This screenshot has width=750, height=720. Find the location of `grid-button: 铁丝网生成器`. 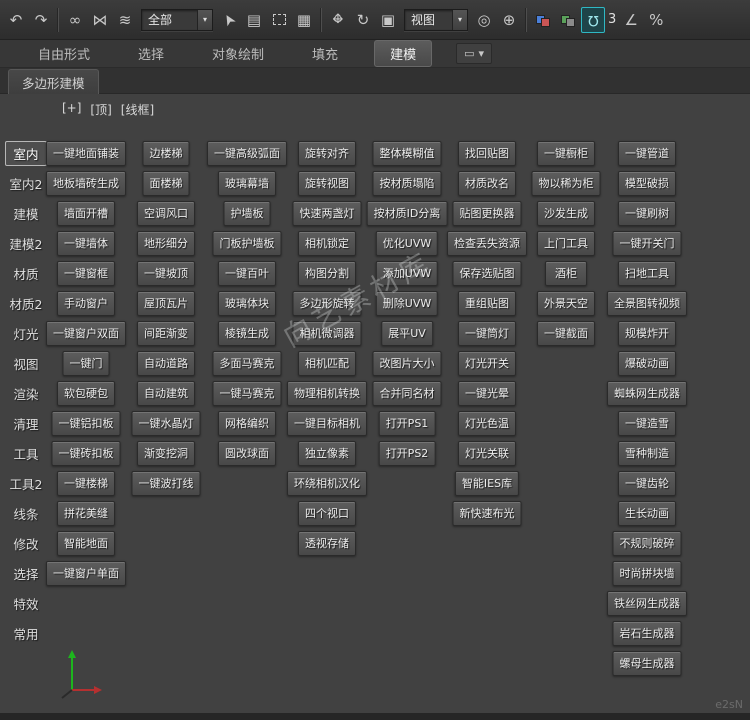

grid-button: 铁丝网生成器 is located at coordinates (647, 603).